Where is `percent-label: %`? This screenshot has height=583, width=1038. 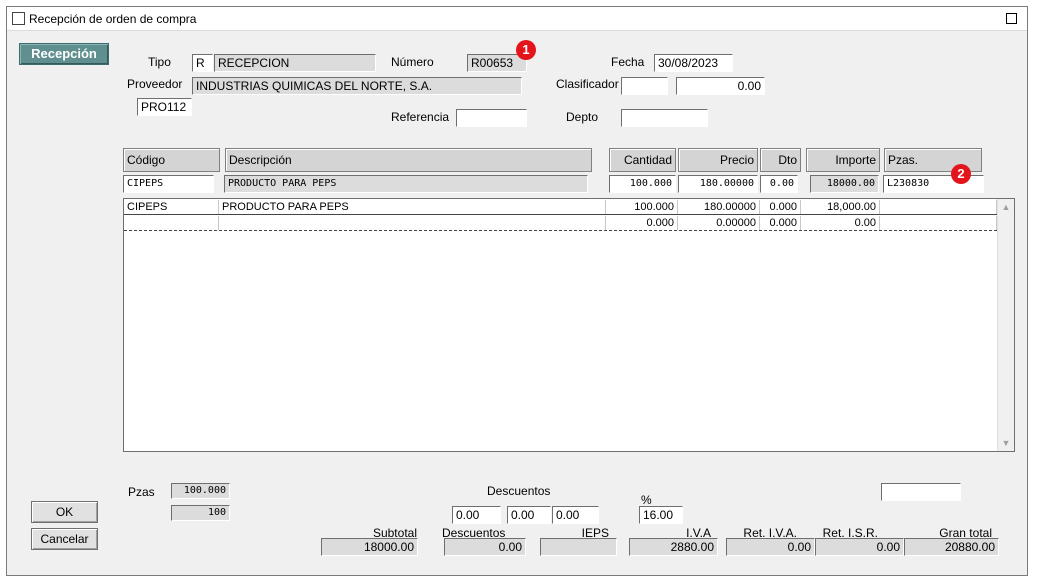
percent-label: % is located at coordinates (646, 500).